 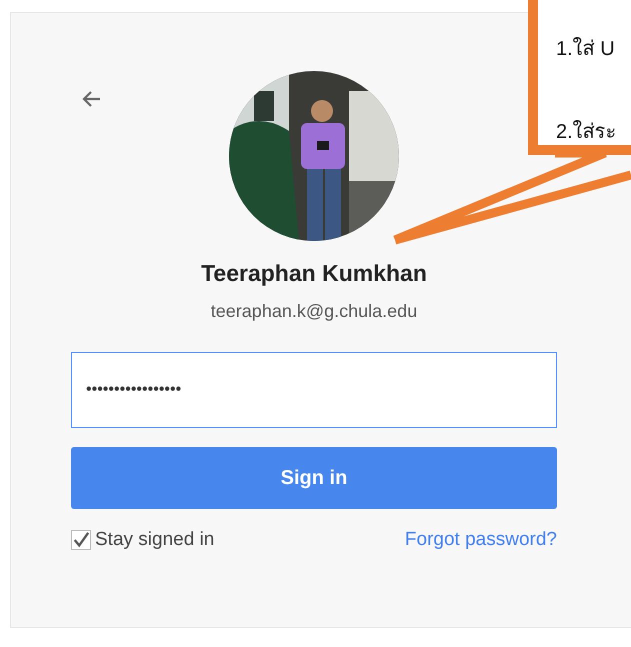 What do you see at coordinates (587, 132) in the screenshot?
I see `callout-text: 2.ใส่ระ` at bounding box center [587, 132].